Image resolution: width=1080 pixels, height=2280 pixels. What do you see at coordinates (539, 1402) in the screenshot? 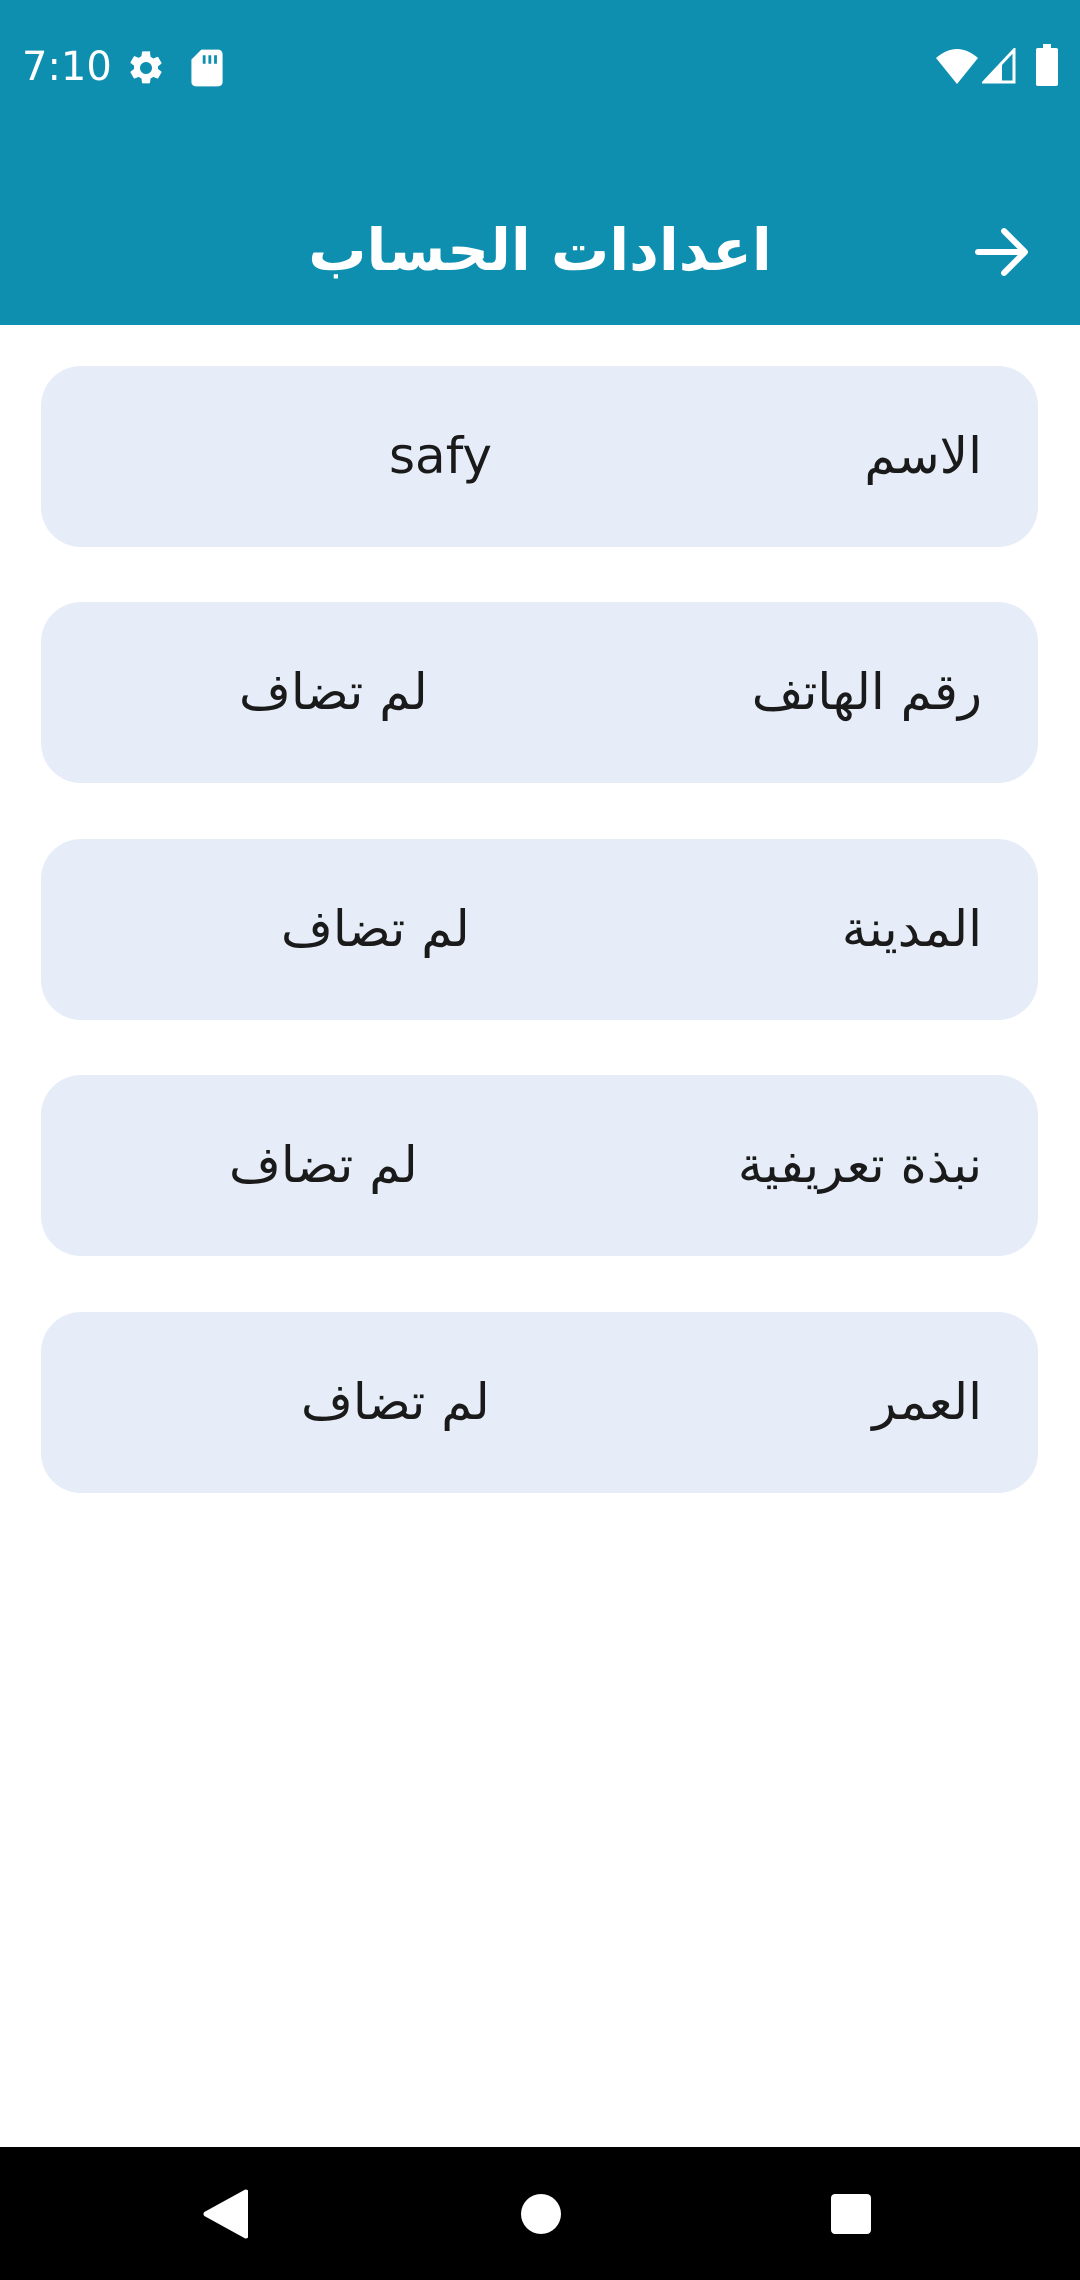
I see `field-age: العمر لم تضاف` at bounding box center [539, 1402].